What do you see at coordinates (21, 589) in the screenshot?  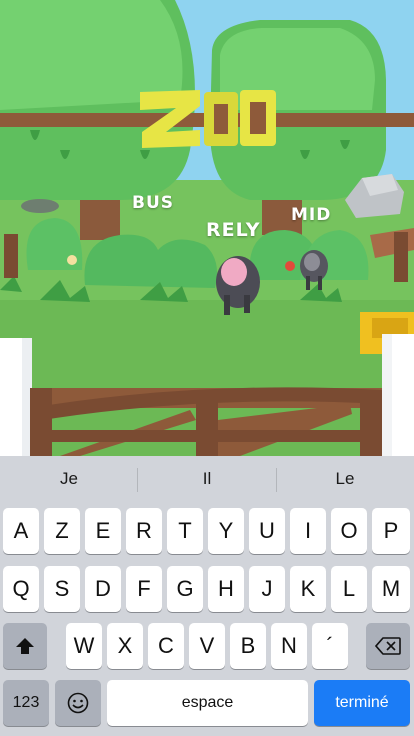 I see `key-q: Q` at bounding box center [21, 589].